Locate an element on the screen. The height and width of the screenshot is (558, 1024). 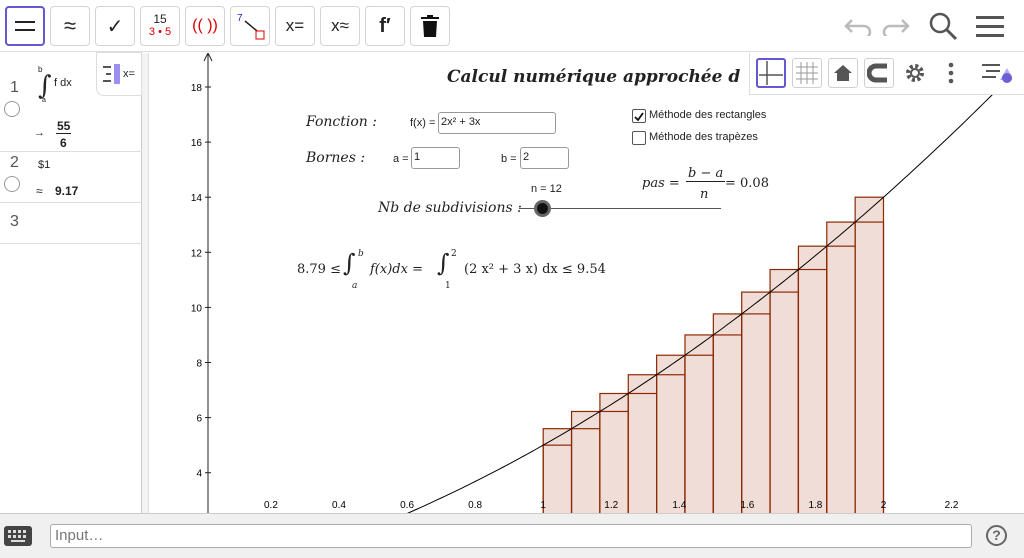
subdivisions-label: Nb de subdivisions : is located at coordinates (450, 208).